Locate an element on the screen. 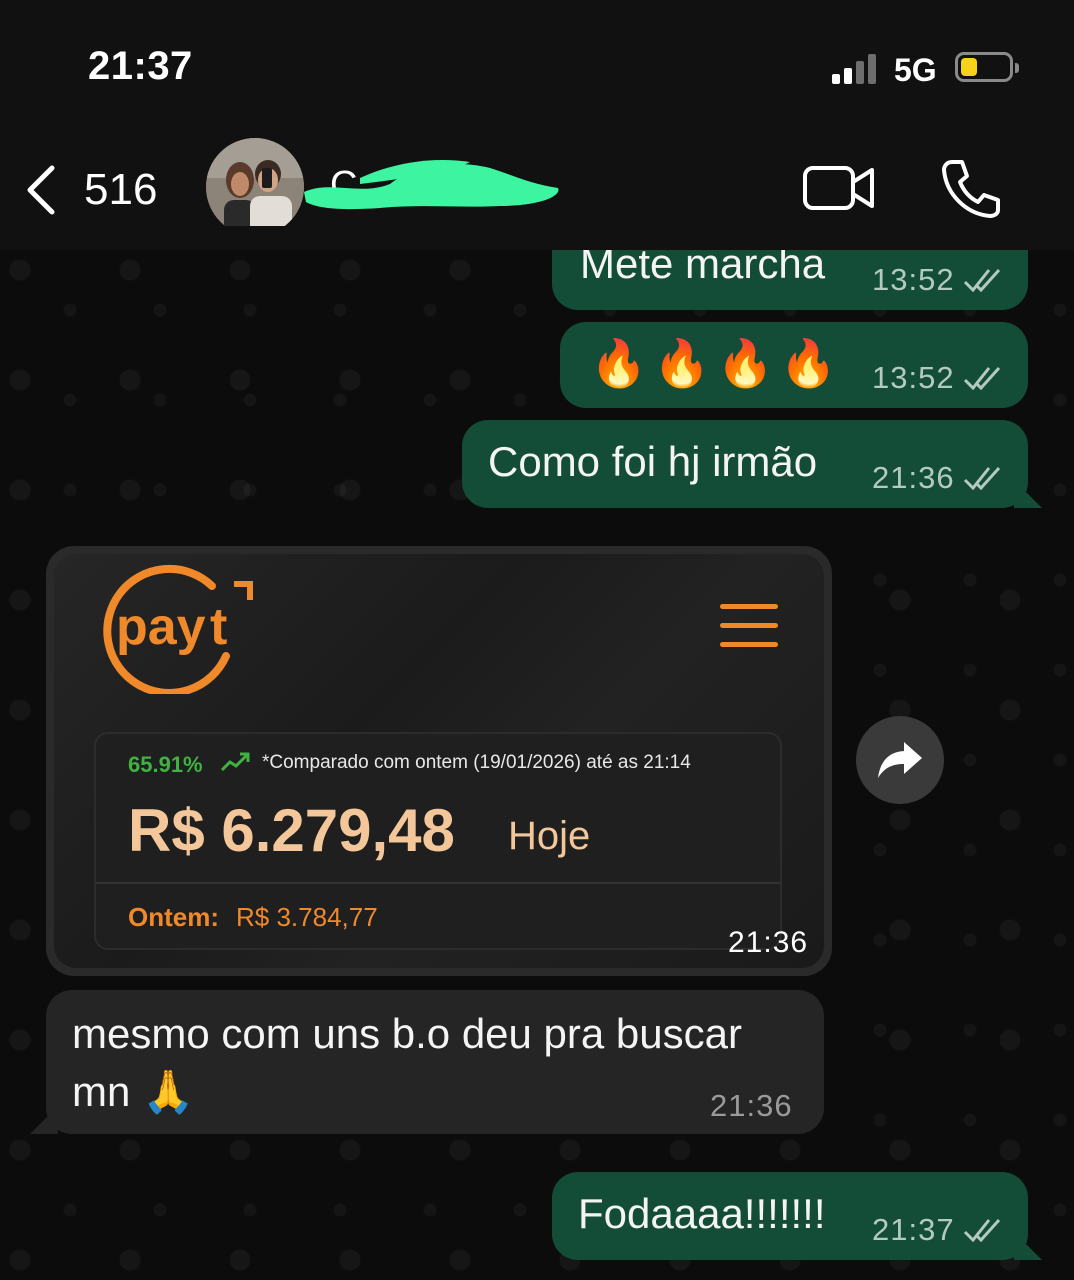  message-text: Como foi hj irmão is located at coordinates (653, 461).